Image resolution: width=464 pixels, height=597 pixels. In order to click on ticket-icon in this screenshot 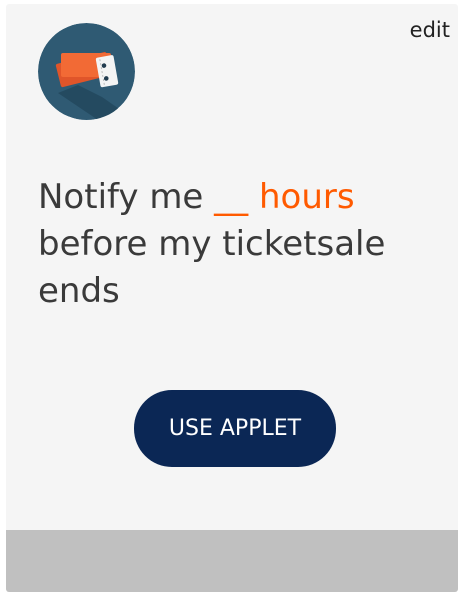, I will do `click(86, 71)`.